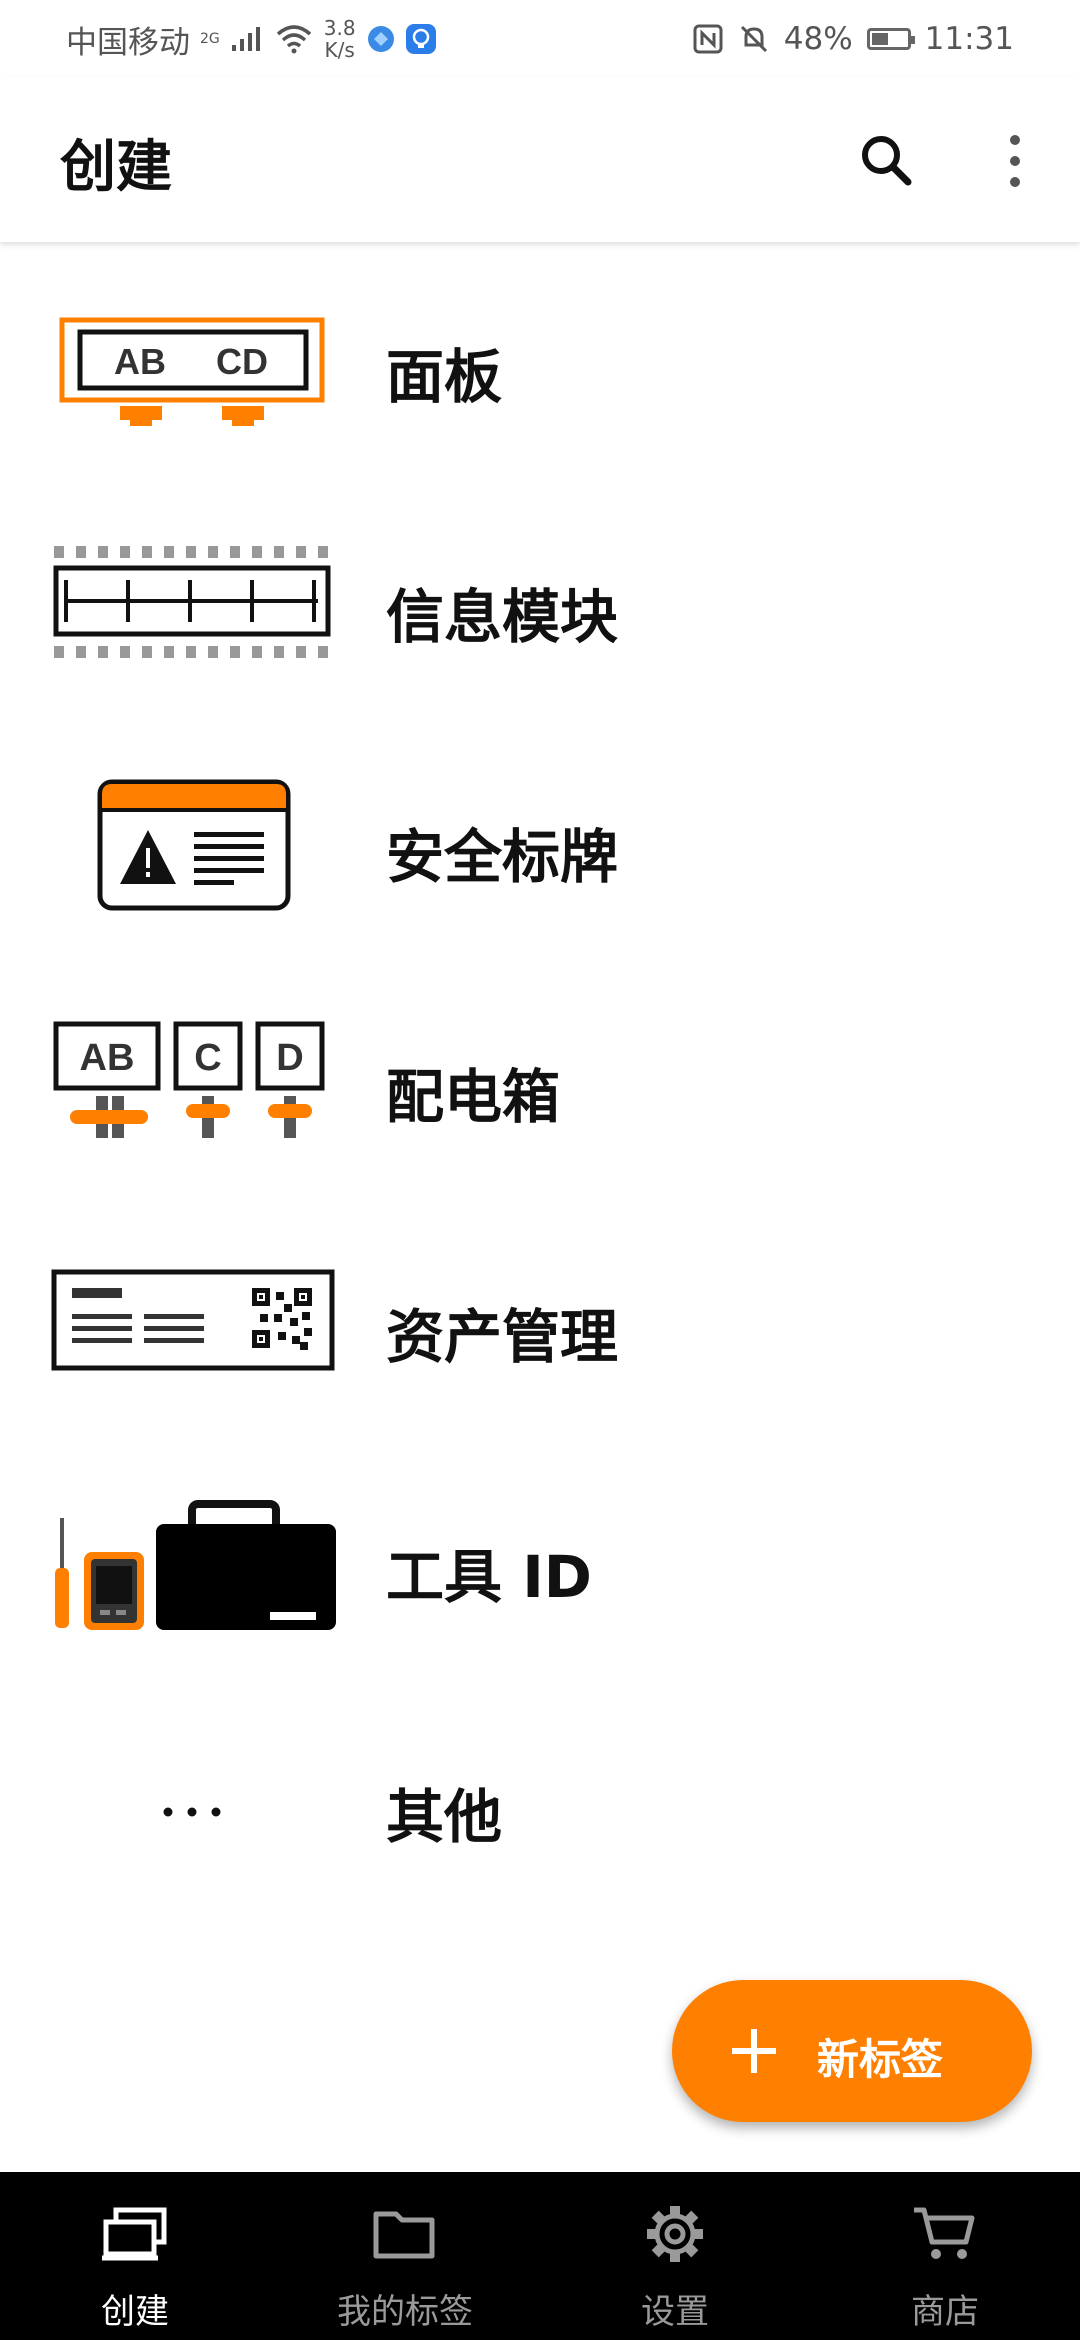 The width and height of the screenshot is (1080, 2340). I want to click on list-item-tool-id: 工具 ID, so click(540, 1562).